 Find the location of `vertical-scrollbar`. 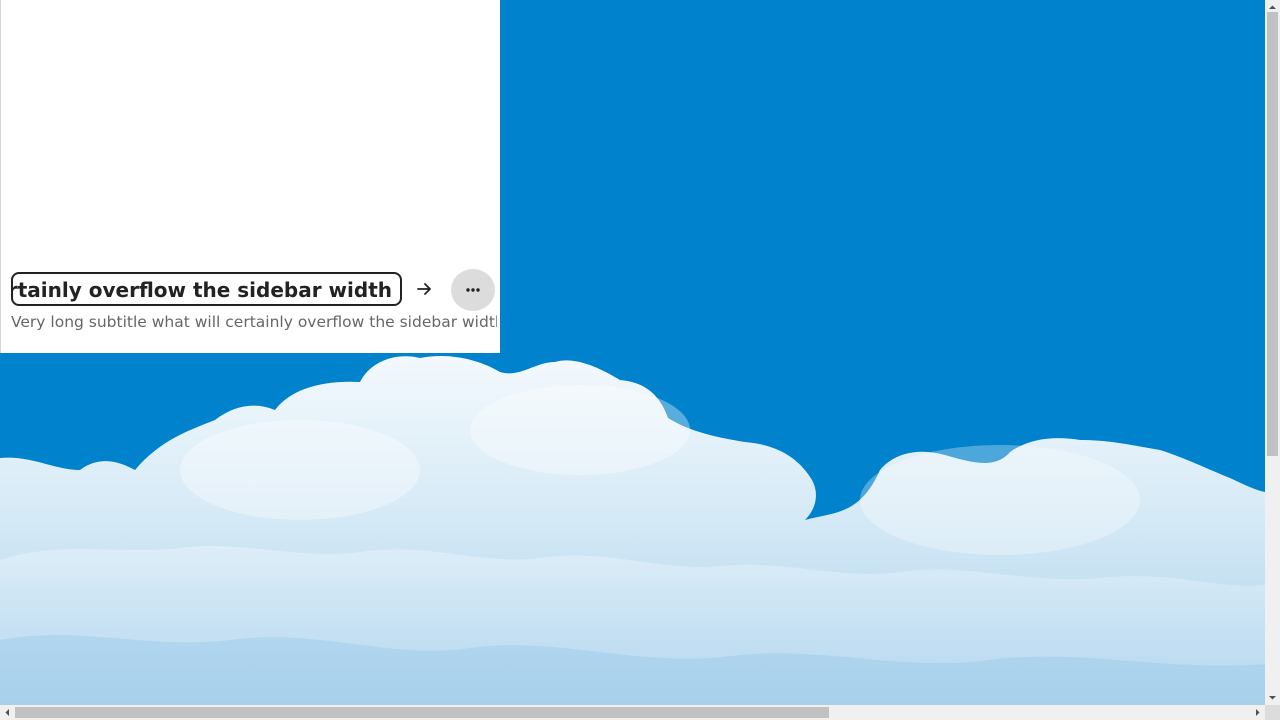

vertical-scrollbar is located at coordinates (1272, 352).